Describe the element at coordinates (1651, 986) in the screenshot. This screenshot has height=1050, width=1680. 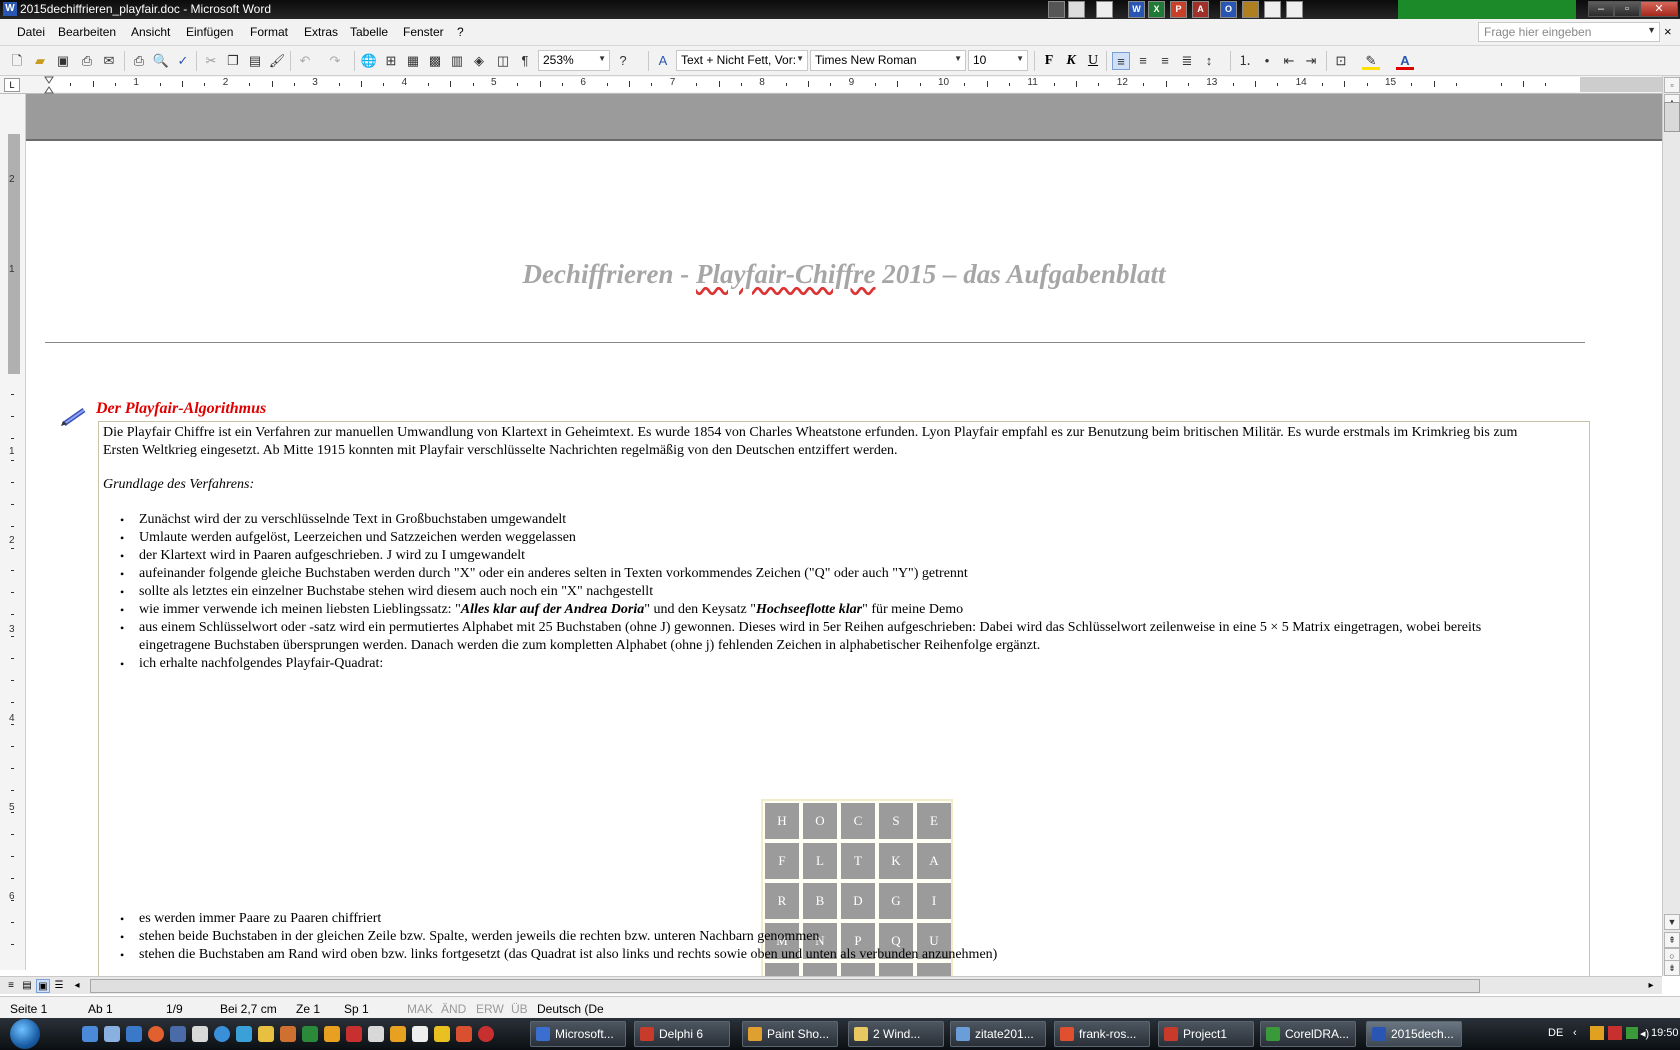
I see `scroll-right-icon: ▸` at that location.